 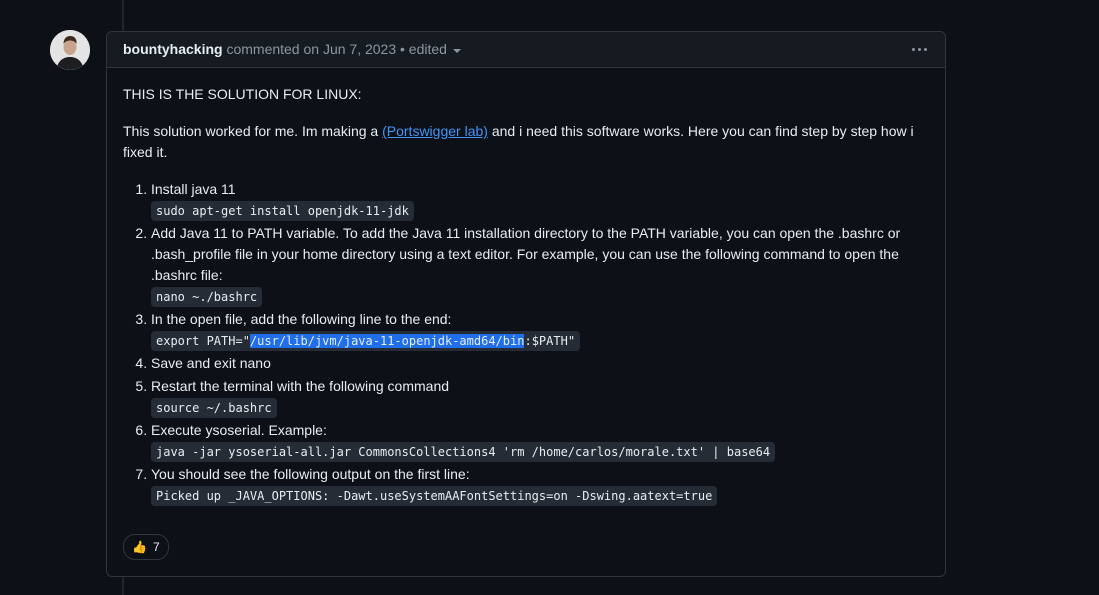 I want to click on code-snippet: sudo apt-get install openjdk-11-jdk, so click(x=282, y=211).